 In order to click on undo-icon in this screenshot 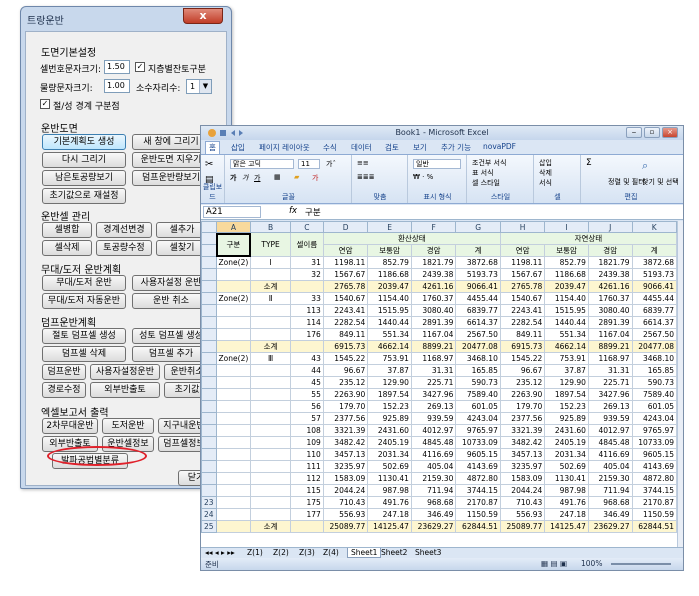, I will do `click(233, 133)`.